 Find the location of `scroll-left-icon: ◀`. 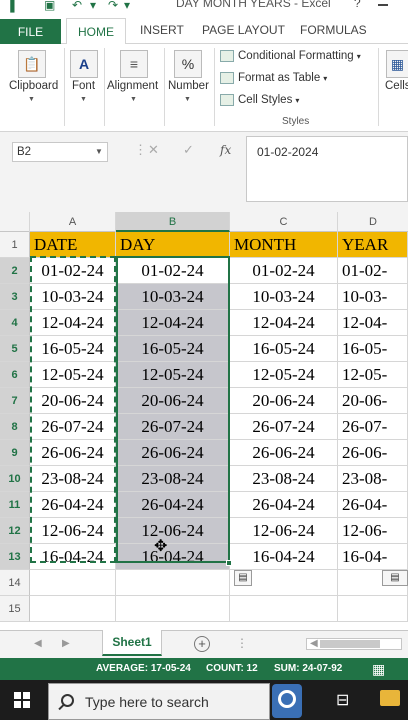

scroll-left-icon: ◀ is located at coordinates (314, 643).